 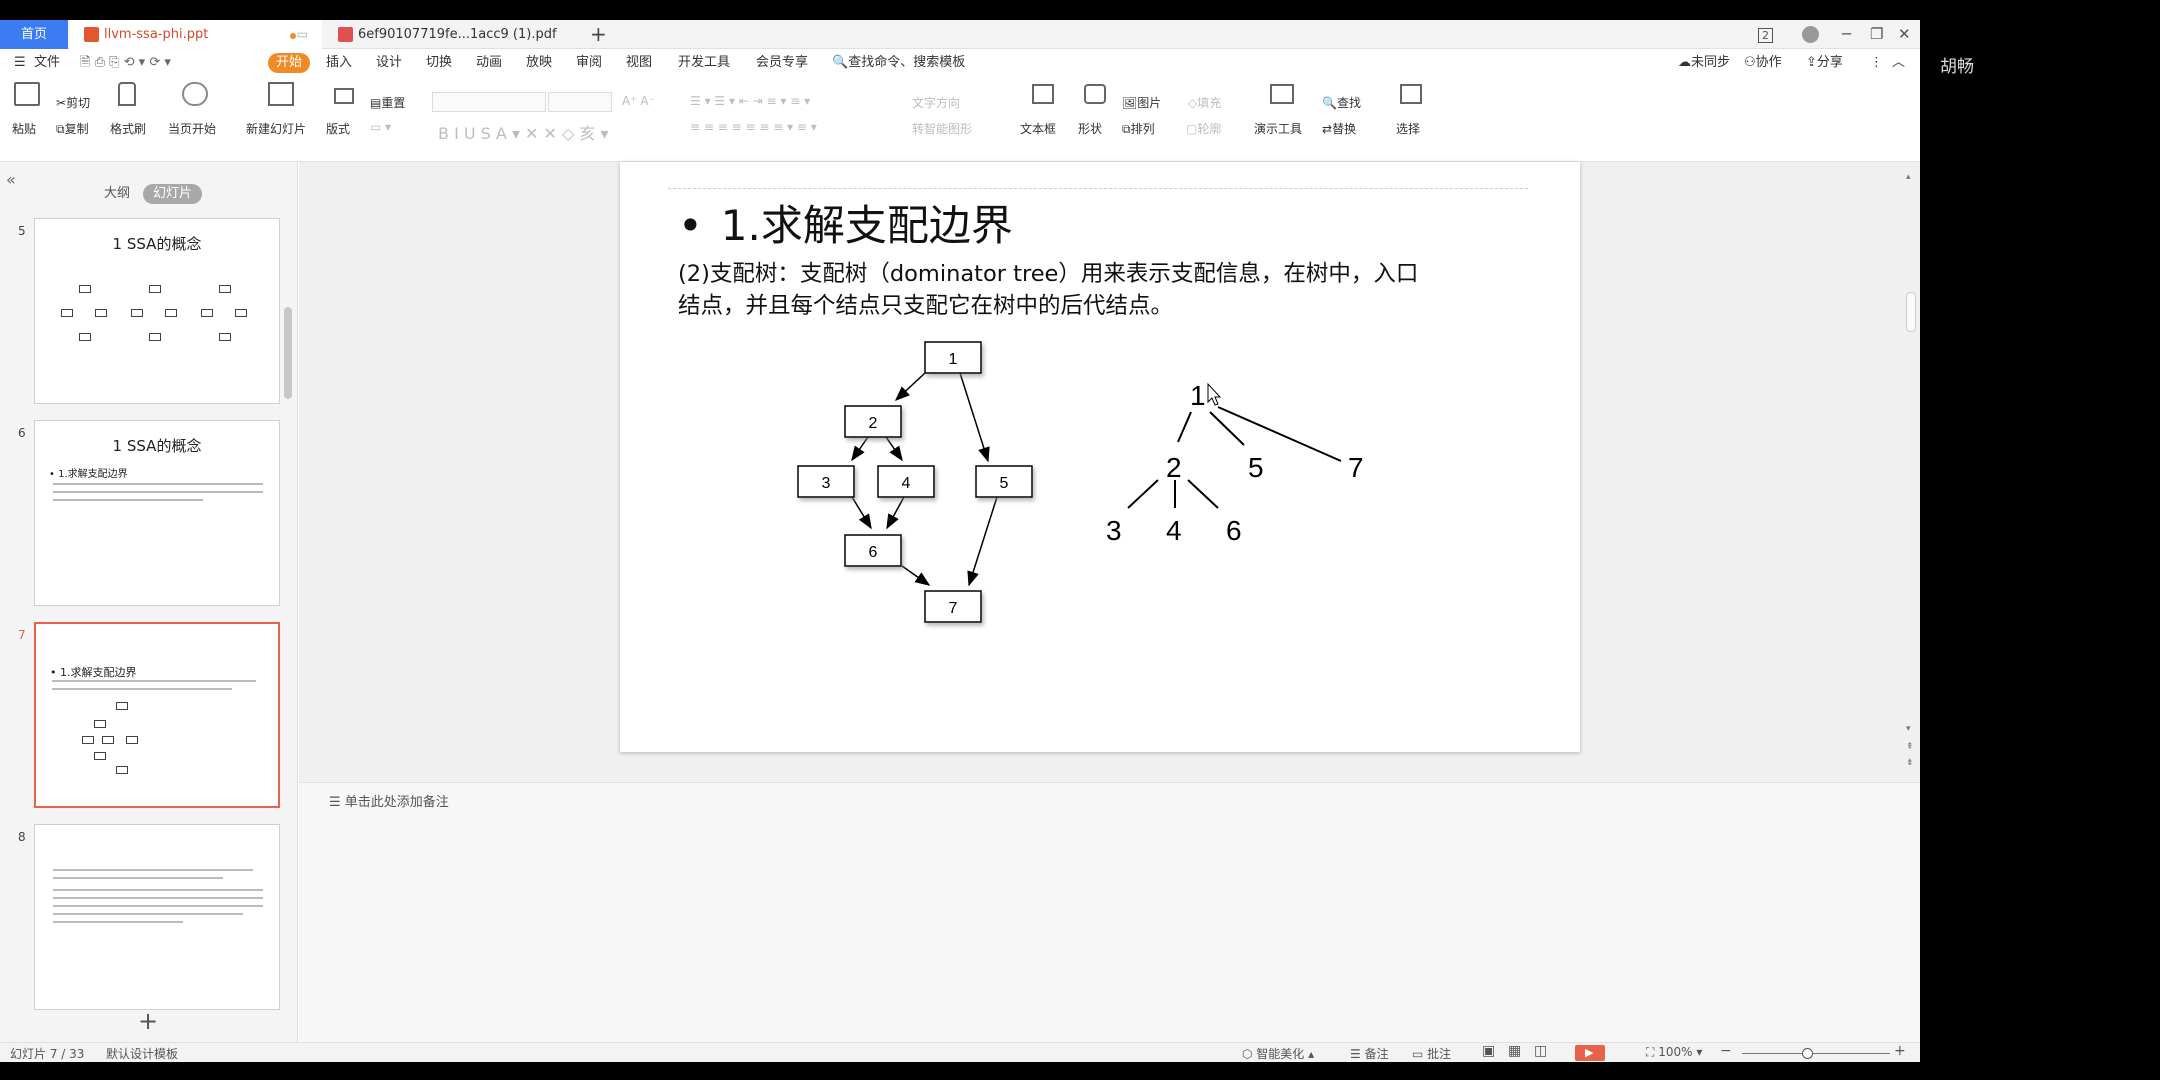 What do you see at coordinates (195, 94) in the screenshot?
I see `play-from-current-icon` at bounding box center [195, 94].